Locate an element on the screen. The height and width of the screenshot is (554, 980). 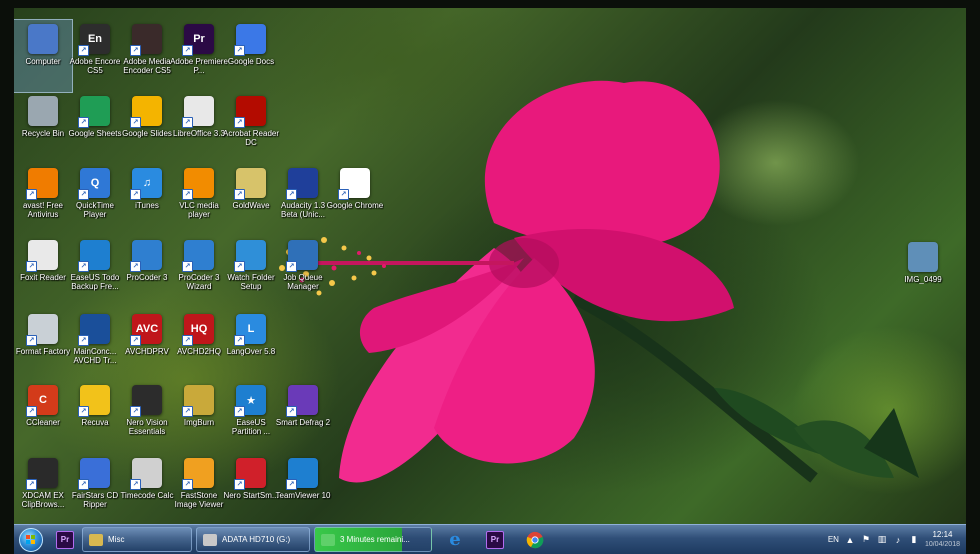
desktop-icon-smart-defrag: ↗ Smart Defrag 2 is located at coordinates (303, 417).